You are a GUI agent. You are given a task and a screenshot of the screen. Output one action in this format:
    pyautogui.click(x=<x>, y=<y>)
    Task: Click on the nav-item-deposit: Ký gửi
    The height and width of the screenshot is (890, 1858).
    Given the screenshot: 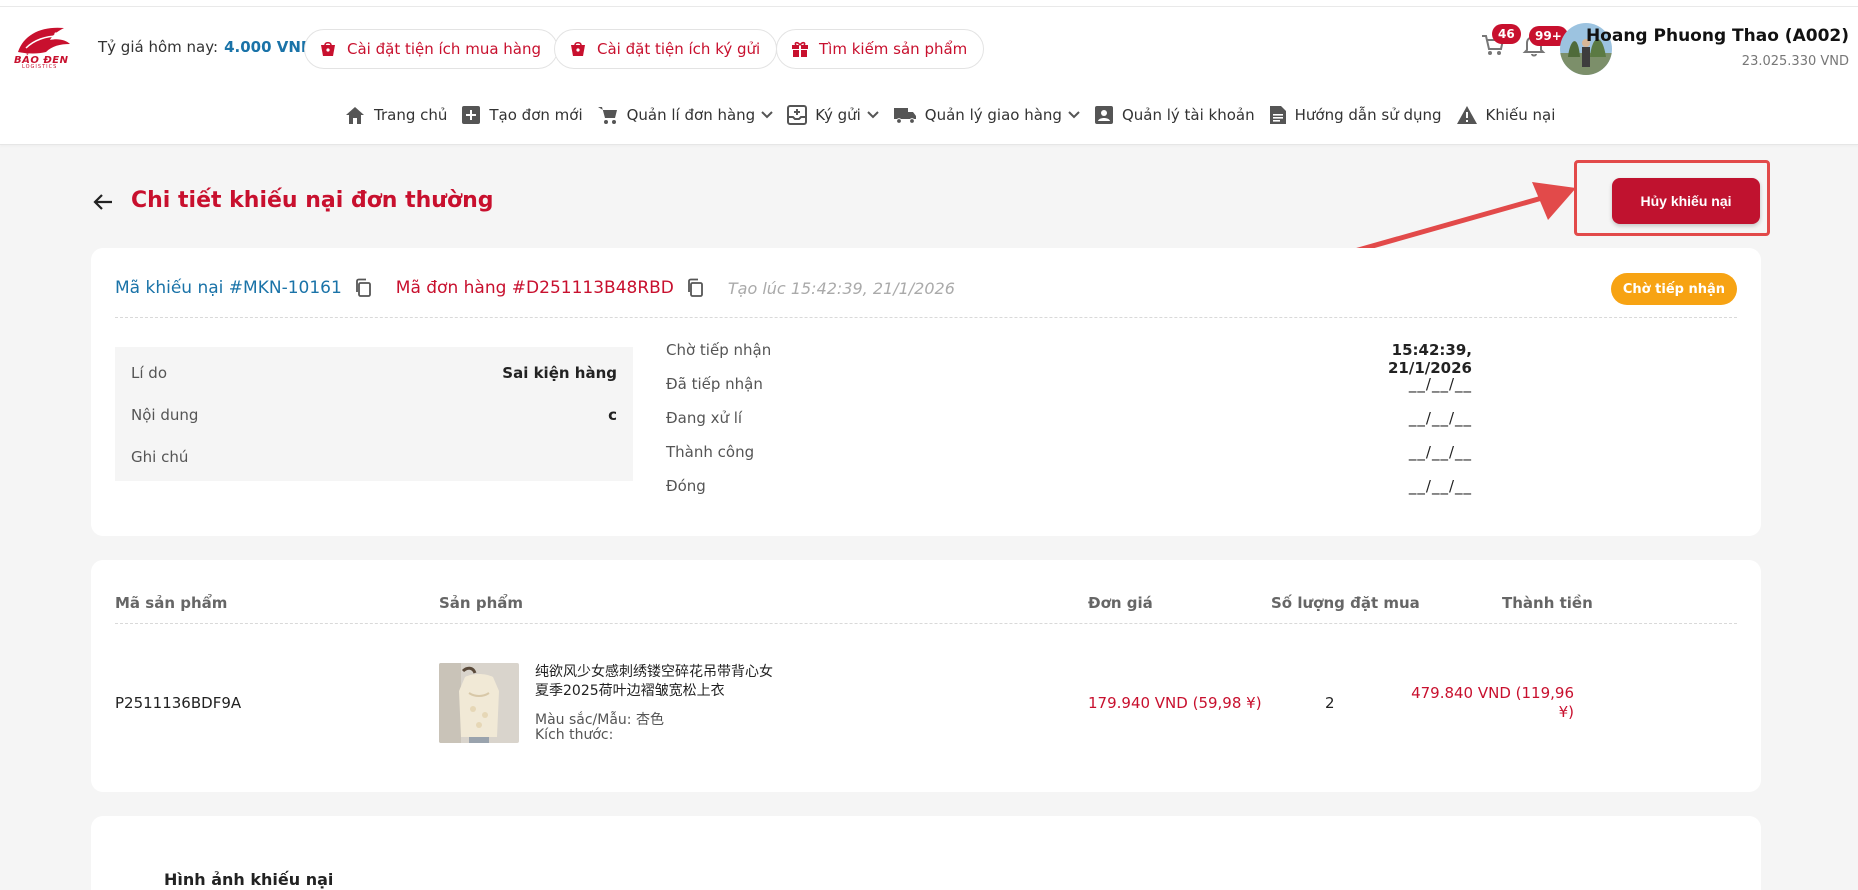 What is the action you would take?
    pyautogui.click(x=833, y=115)
    